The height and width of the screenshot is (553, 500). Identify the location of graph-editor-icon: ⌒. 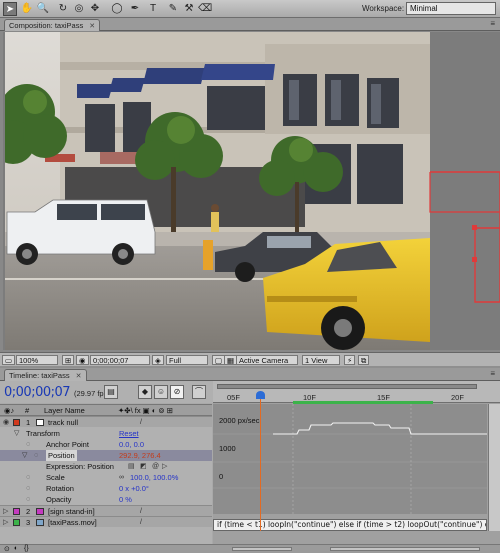
(199, 392).